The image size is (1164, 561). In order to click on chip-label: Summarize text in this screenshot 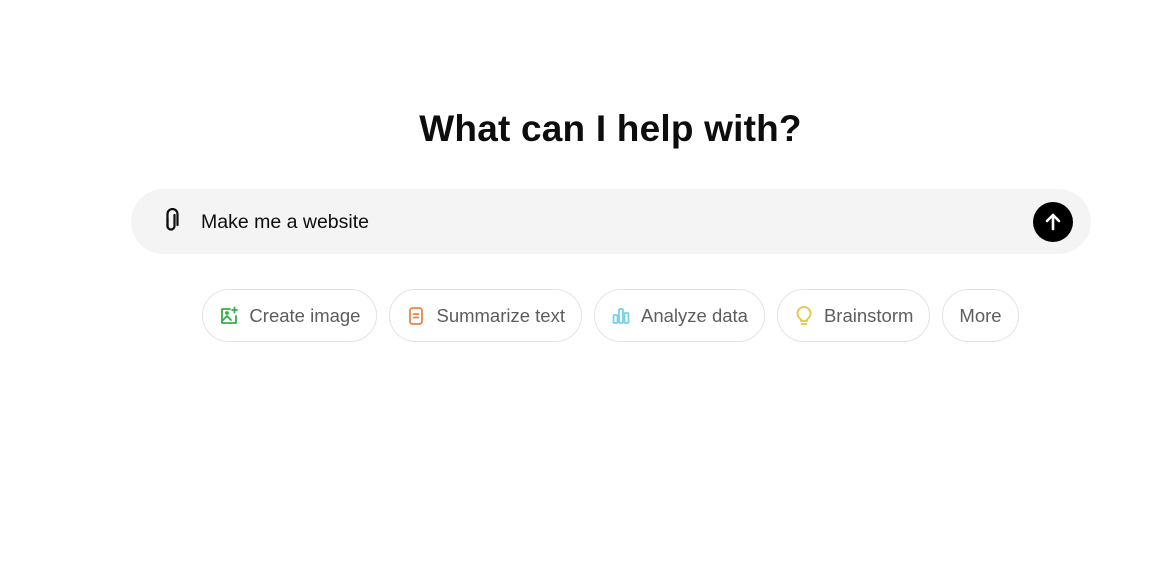, I will do `click(500, 315)`.